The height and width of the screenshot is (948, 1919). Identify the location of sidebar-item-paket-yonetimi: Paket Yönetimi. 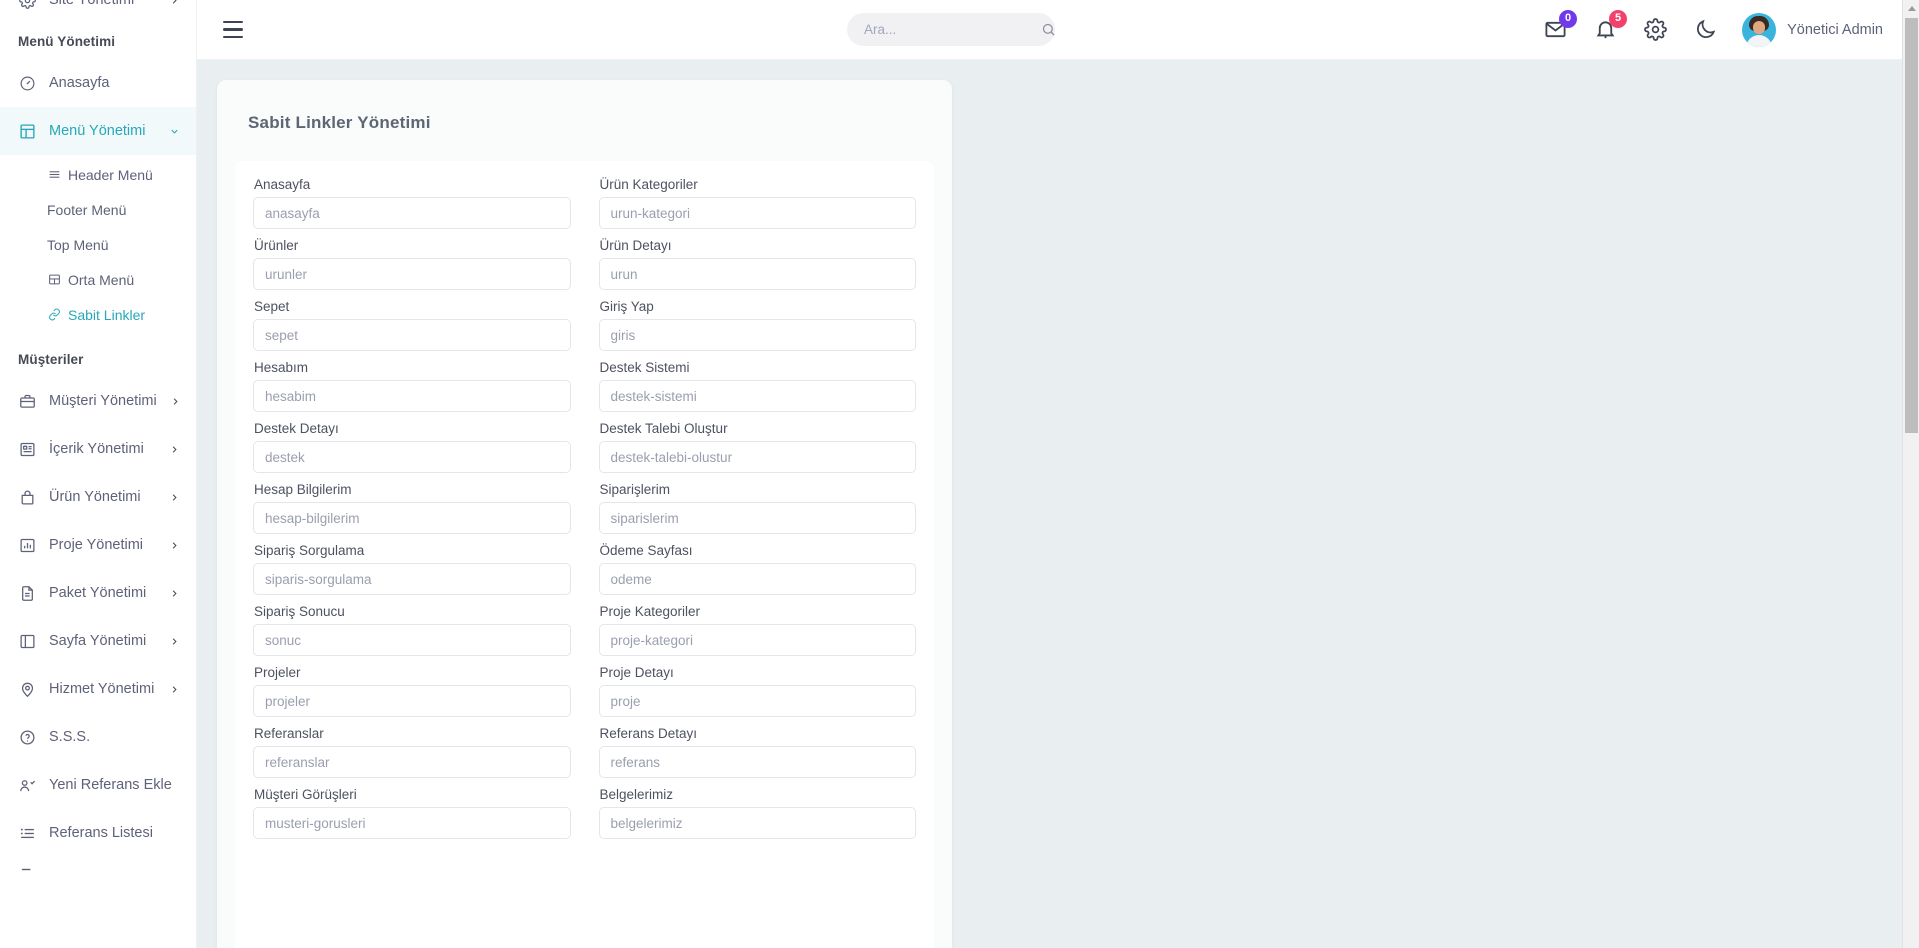
(98, 593).